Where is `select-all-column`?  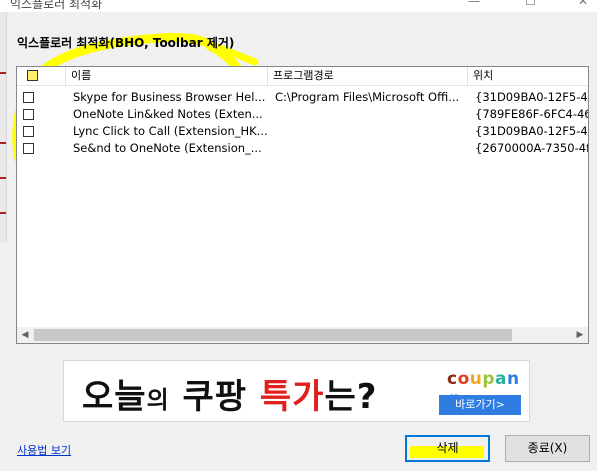
select-all-column is located at coordinates (41, 76).